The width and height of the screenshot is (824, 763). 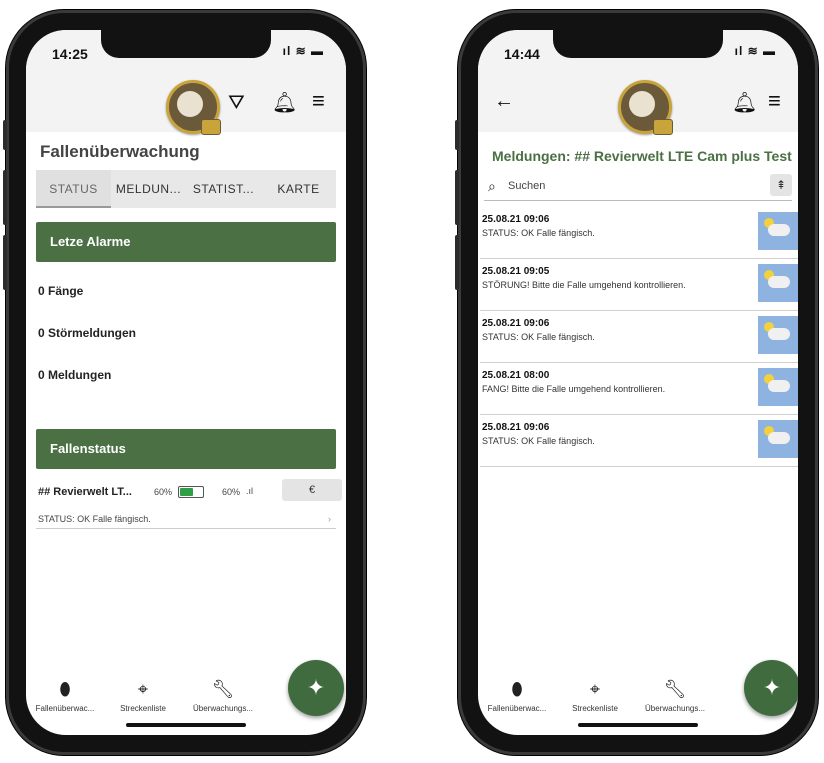 What do you see at coordinates (186, 449) in the screenshot?
I see `section-header-trap-status: Fallenstatus` at bounding box center [186, 449].